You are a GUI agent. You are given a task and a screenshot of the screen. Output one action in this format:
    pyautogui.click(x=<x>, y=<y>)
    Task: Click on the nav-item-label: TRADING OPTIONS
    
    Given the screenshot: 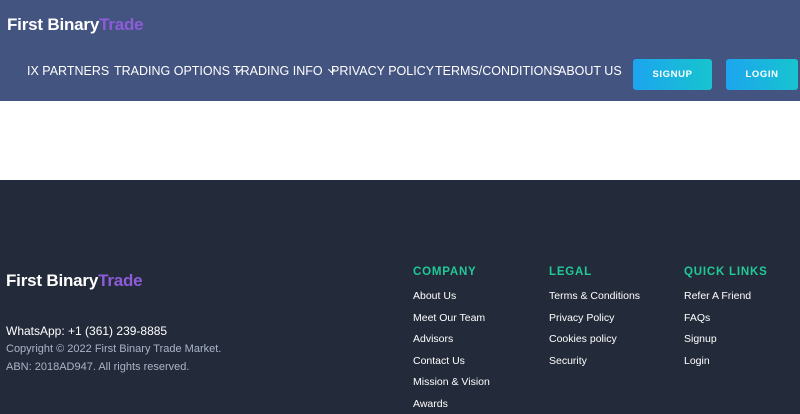 What is the action you would take?
    pyautogui.click(x=172, y=71)
    